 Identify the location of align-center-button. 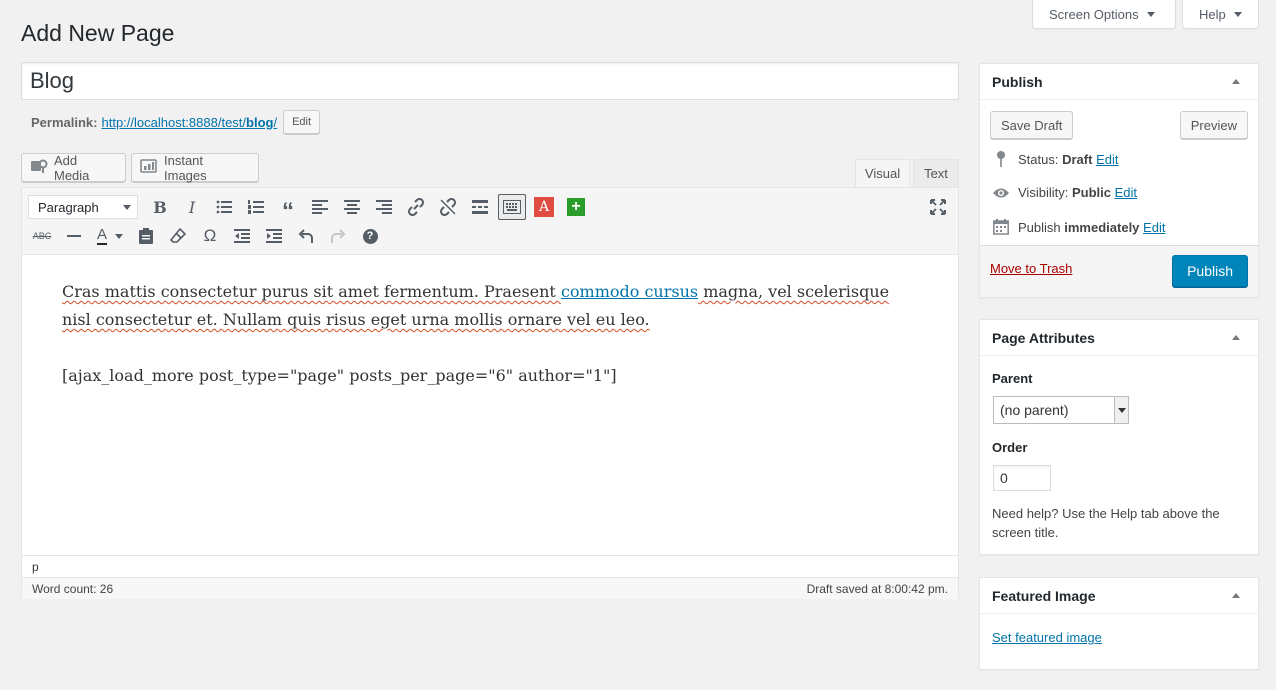
(352, 207).